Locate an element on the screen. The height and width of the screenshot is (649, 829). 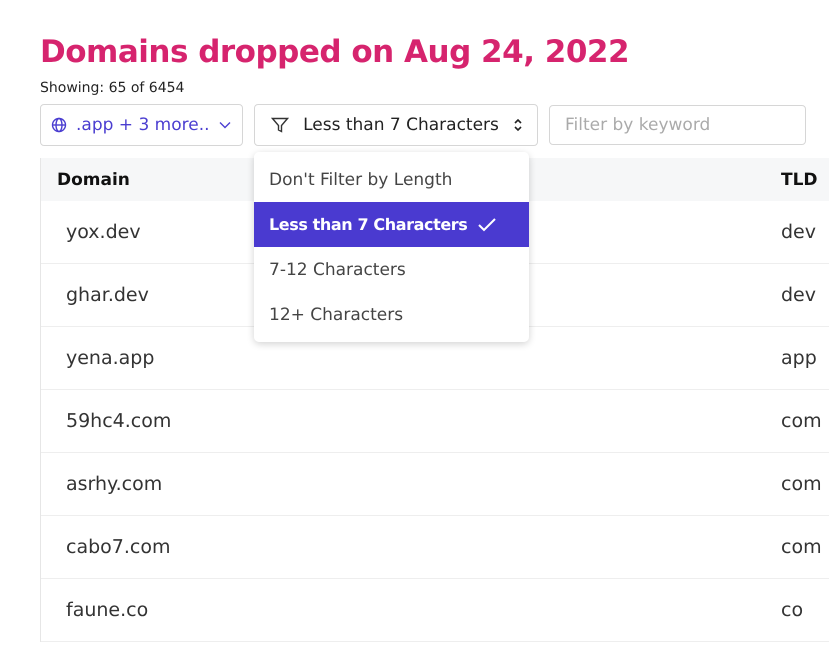
column-header: TLD is located at coordinates (800, 180).